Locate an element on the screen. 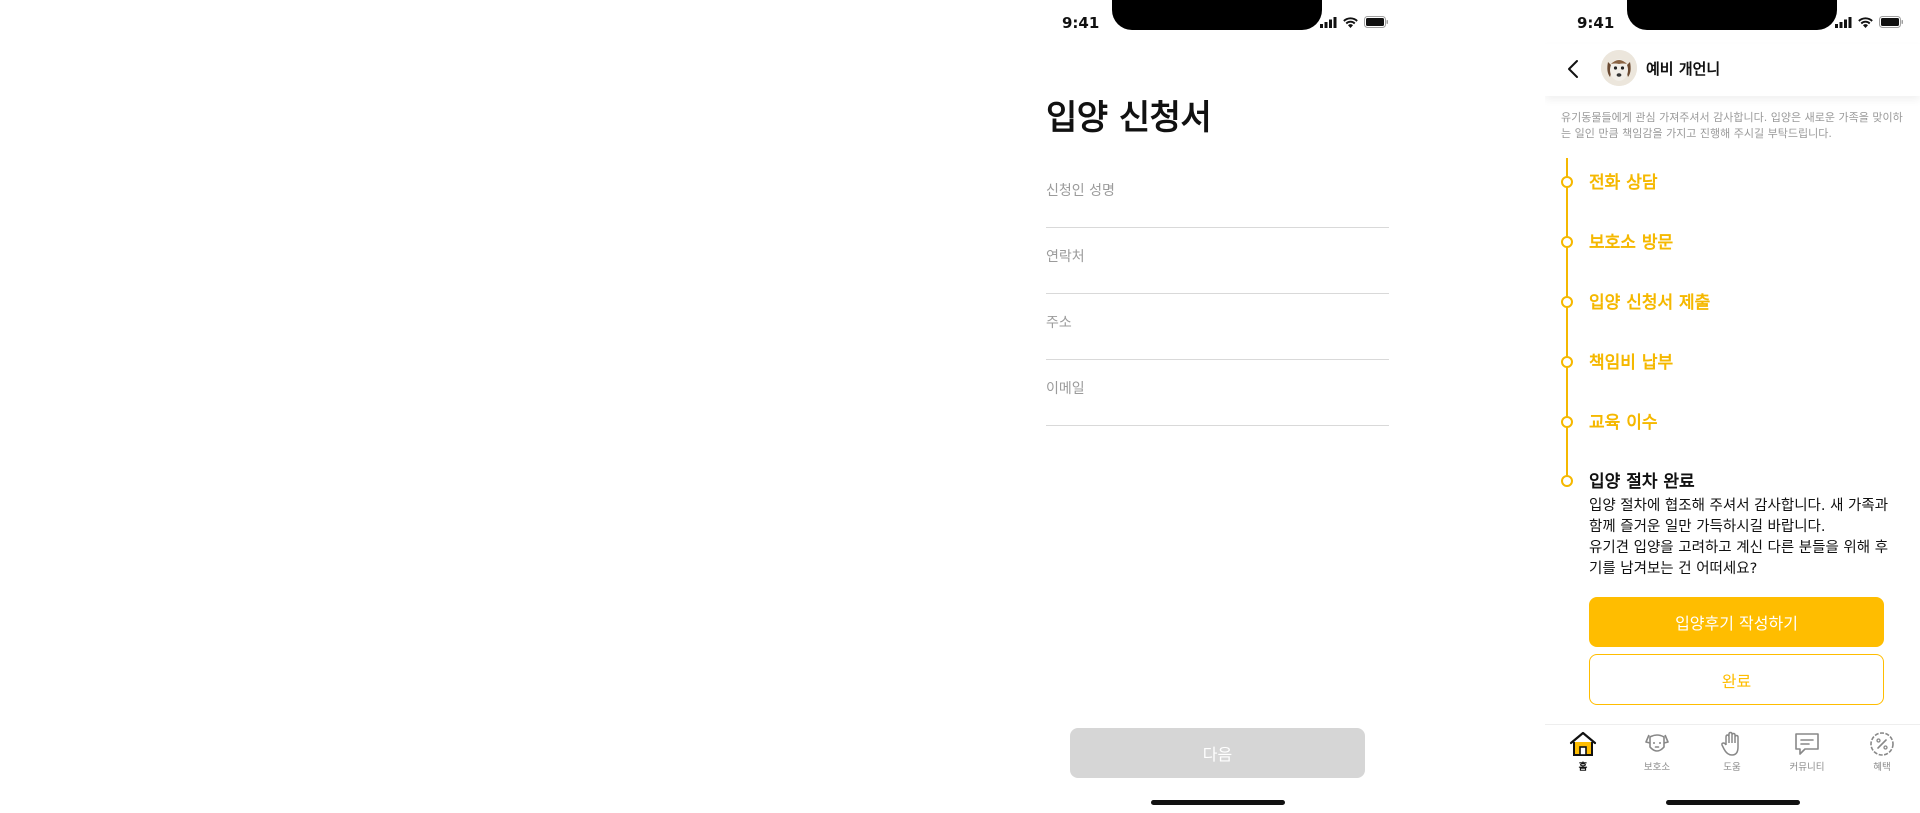 The width and height of the screenshot is (1920, 813). bottom-tab-bar: 홈 보호소 도움 커뮤니티 혜택 is located at coordinates (1732, 754).